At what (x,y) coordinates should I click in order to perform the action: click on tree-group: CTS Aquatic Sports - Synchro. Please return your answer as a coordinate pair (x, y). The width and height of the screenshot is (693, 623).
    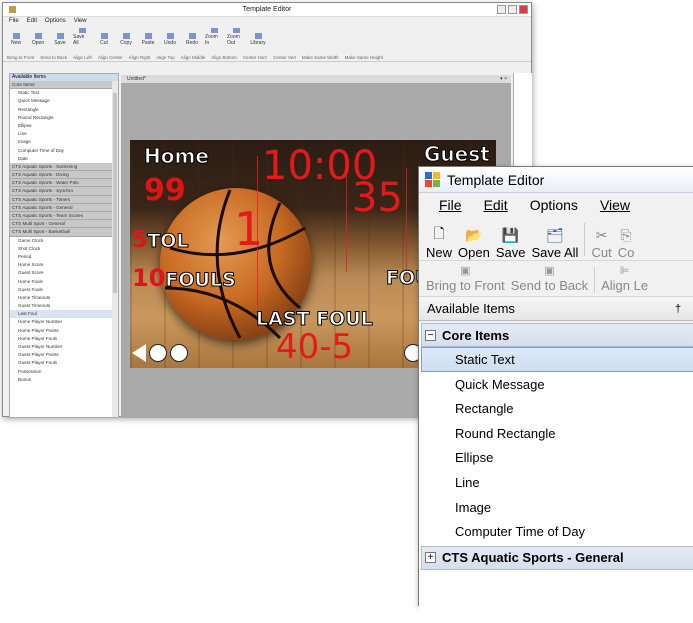
    Looking at the image, I should click on (64, 191).